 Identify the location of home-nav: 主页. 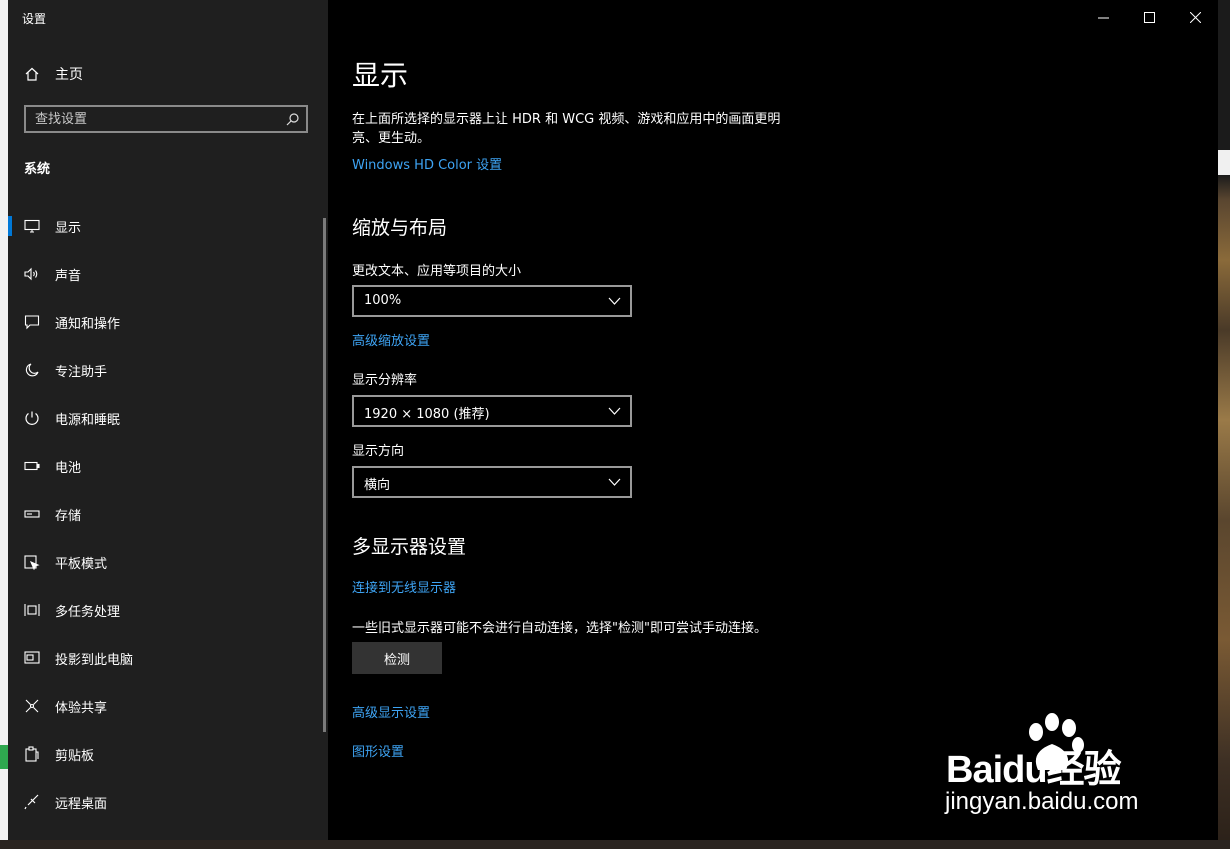
(53, 74).